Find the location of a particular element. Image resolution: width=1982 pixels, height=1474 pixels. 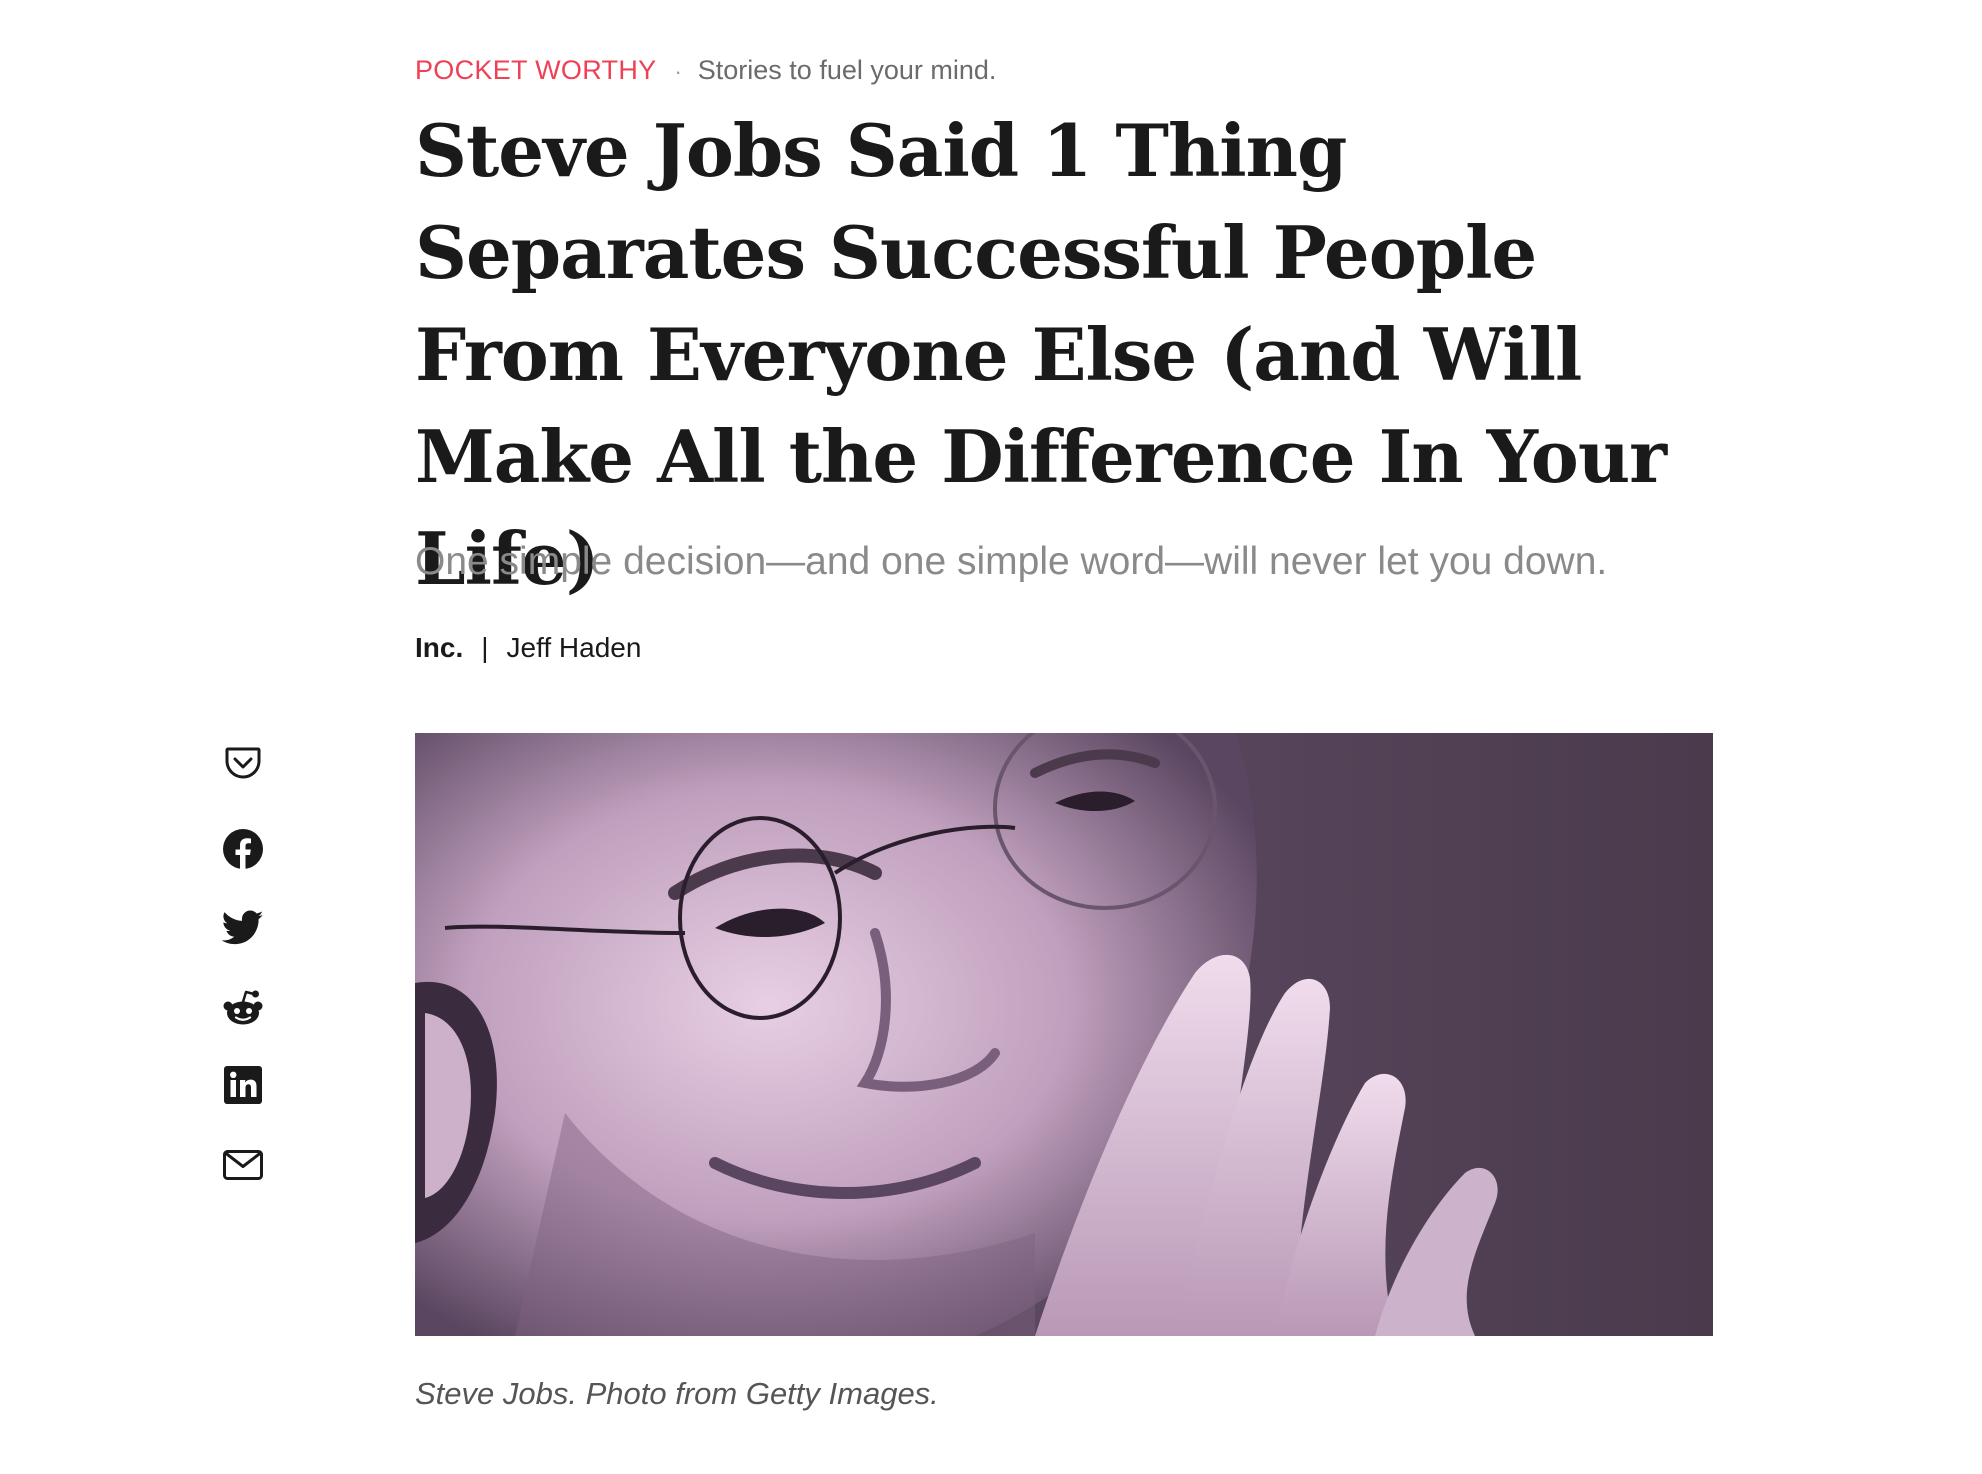

share-facebook-button is located at coordinates (243, 849).